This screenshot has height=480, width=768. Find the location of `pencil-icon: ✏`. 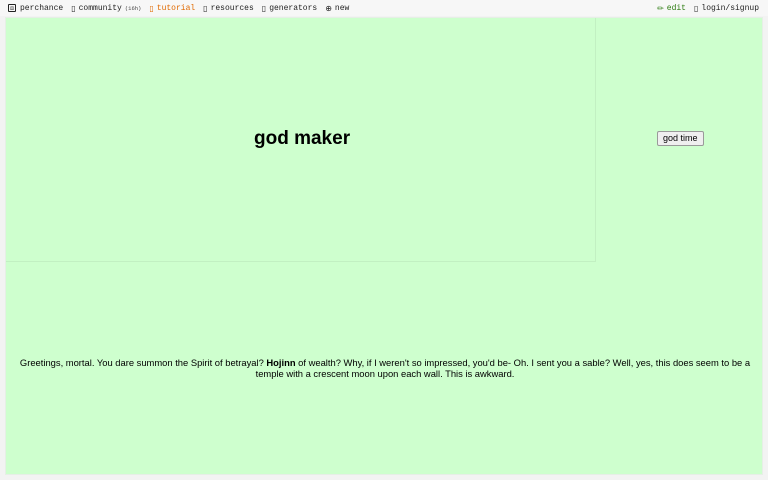

pencil-icon: ✏ is located at coordinates (660, 8).